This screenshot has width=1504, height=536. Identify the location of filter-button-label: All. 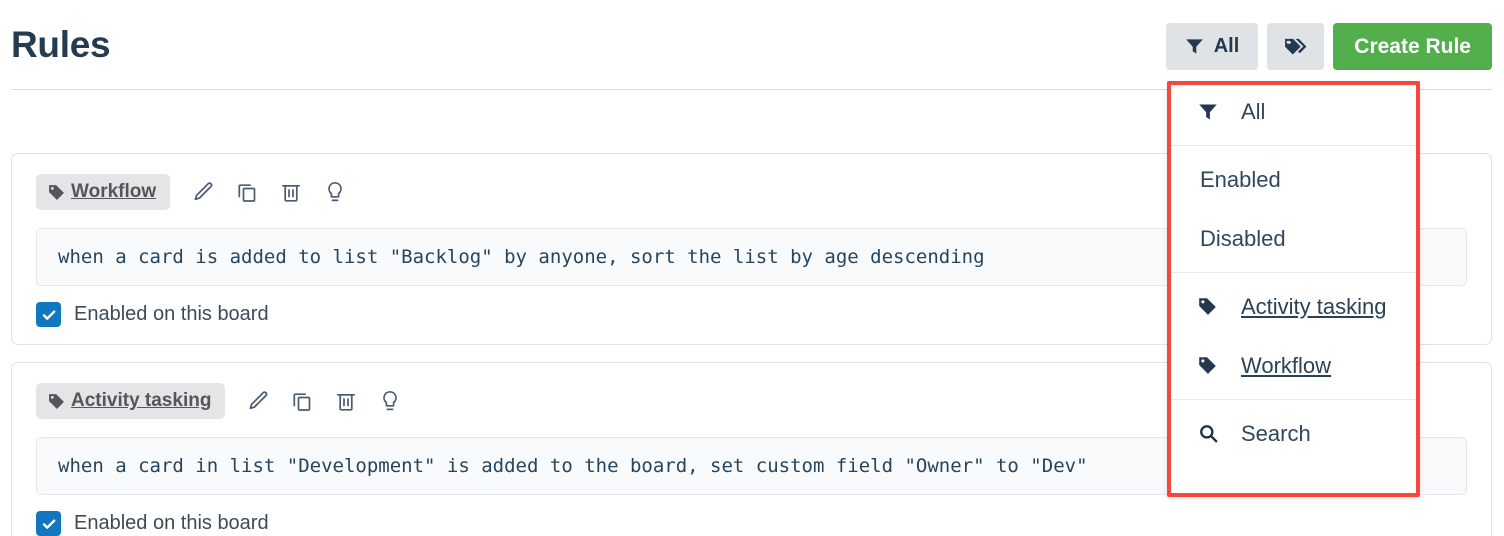
(1226, 46).